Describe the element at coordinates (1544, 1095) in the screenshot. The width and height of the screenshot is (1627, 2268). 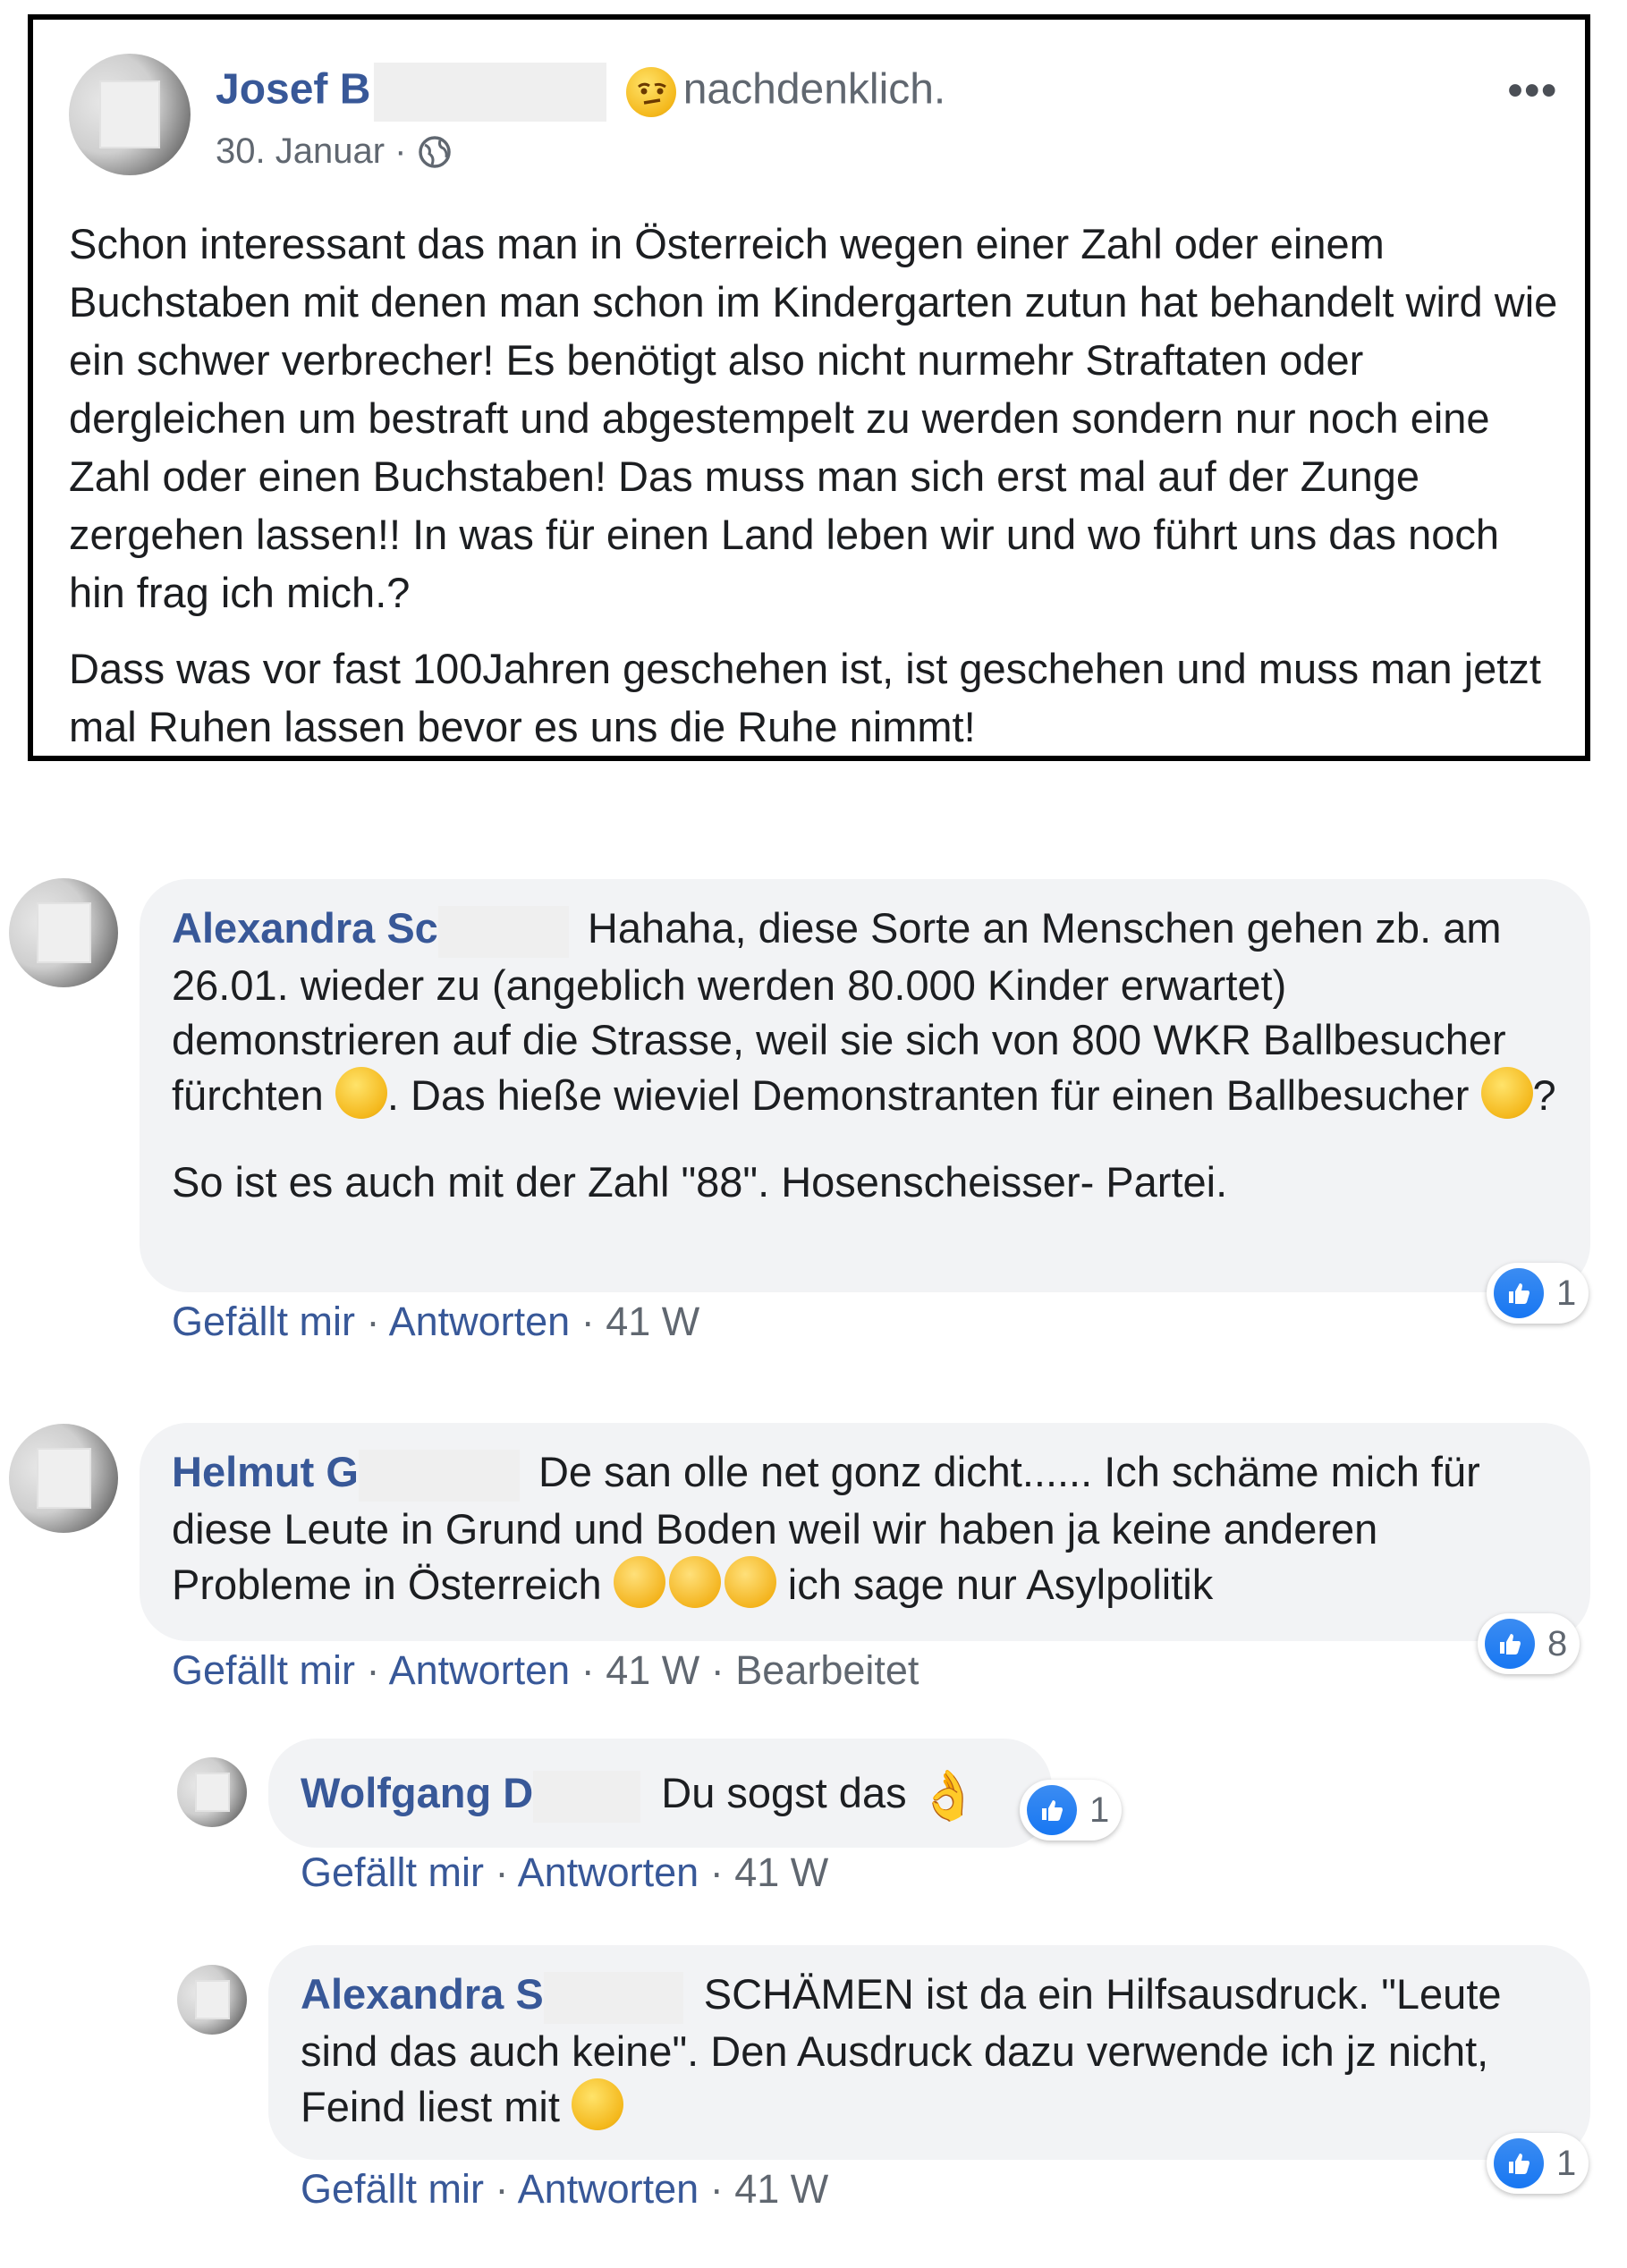
I see `comment-text-part: ?` at that location.